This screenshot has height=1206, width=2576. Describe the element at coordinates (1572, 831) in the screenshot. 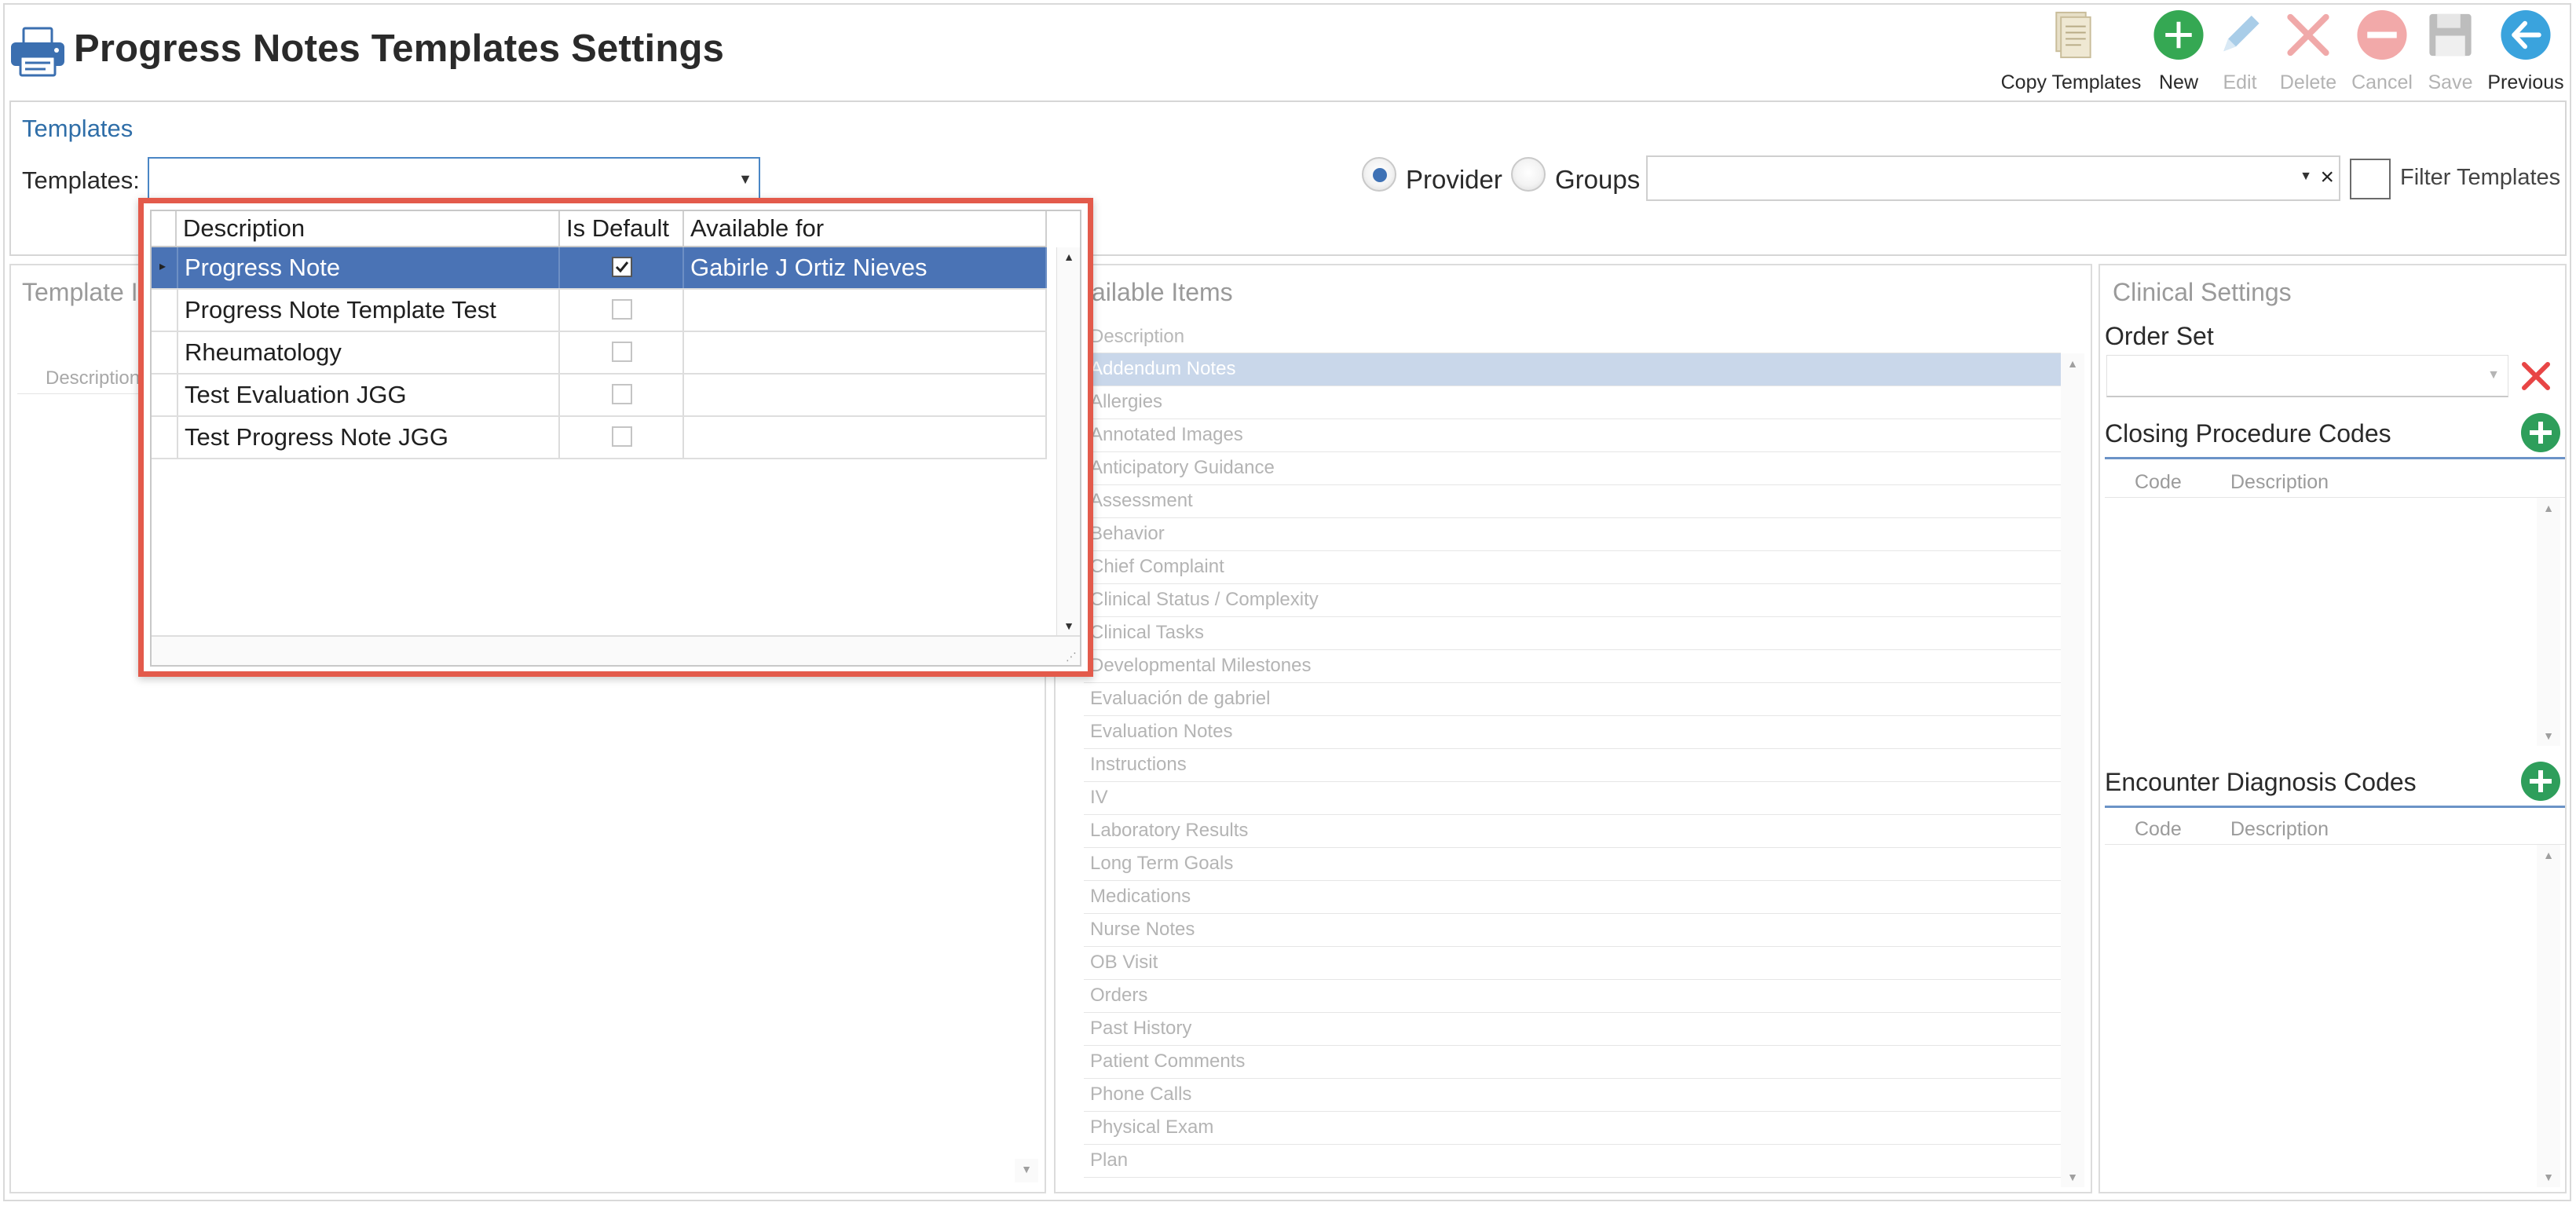

I see `available-item: Laboratory Results` at that location.